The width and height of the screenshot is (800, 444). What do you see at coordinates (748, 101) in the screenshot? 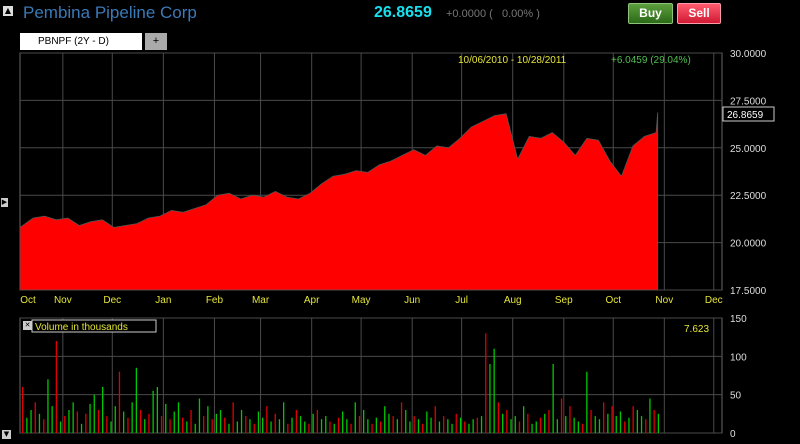
I see `price-y-tick-label: 27.5000` at bounding box center [748, 101].